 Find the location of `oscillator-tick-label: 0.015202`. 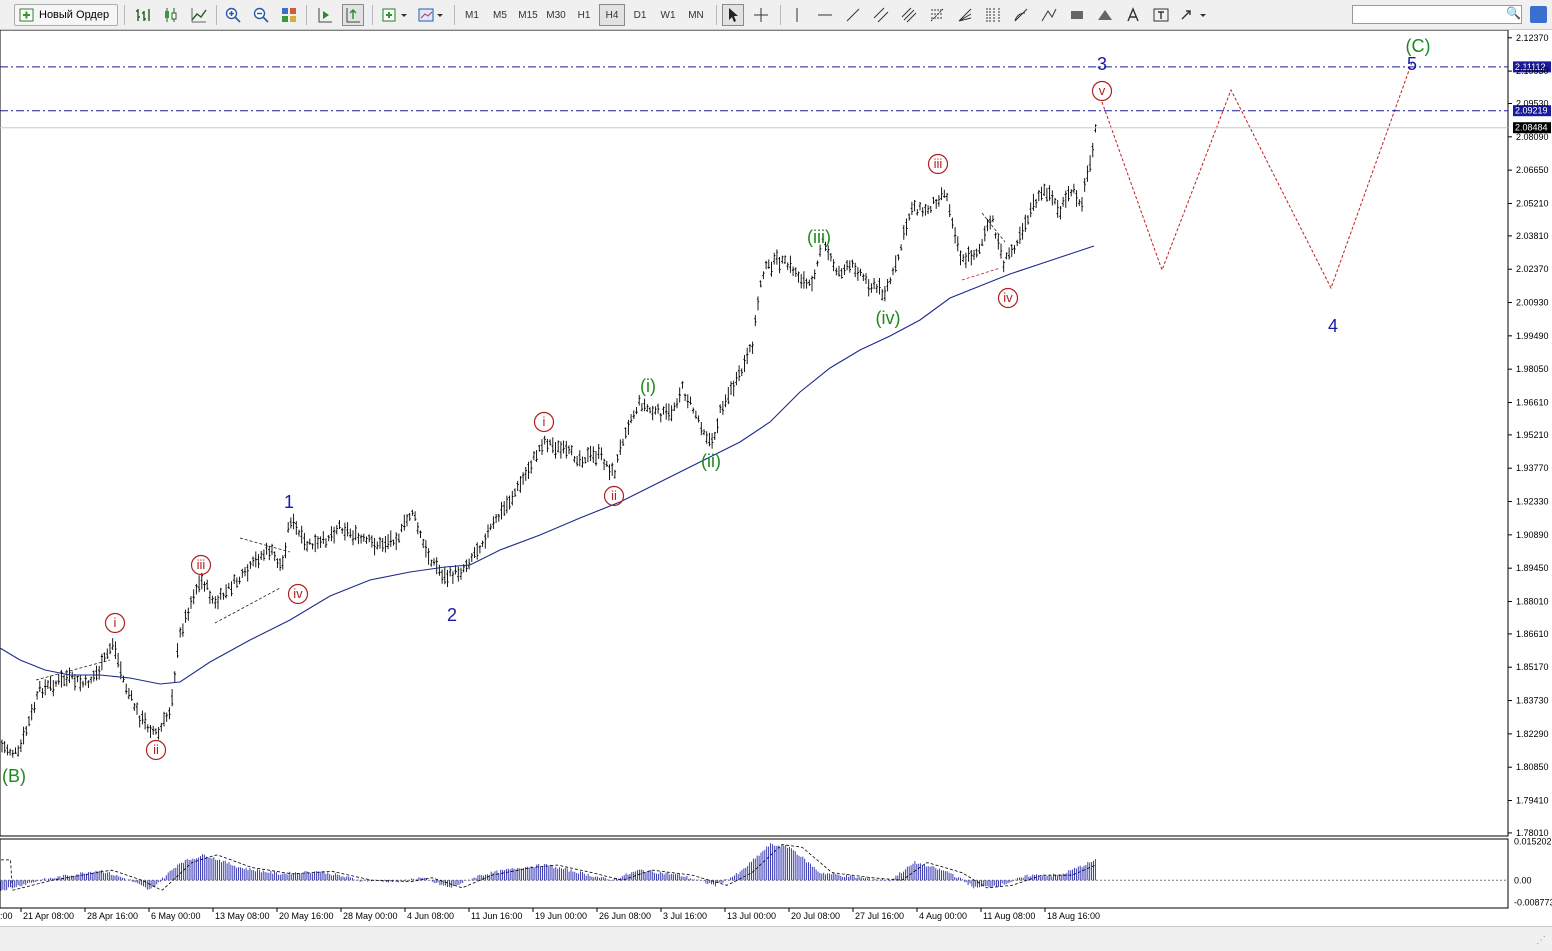

oscillator-tick-label: 0.015202 is located at coordinates (1533, 842).